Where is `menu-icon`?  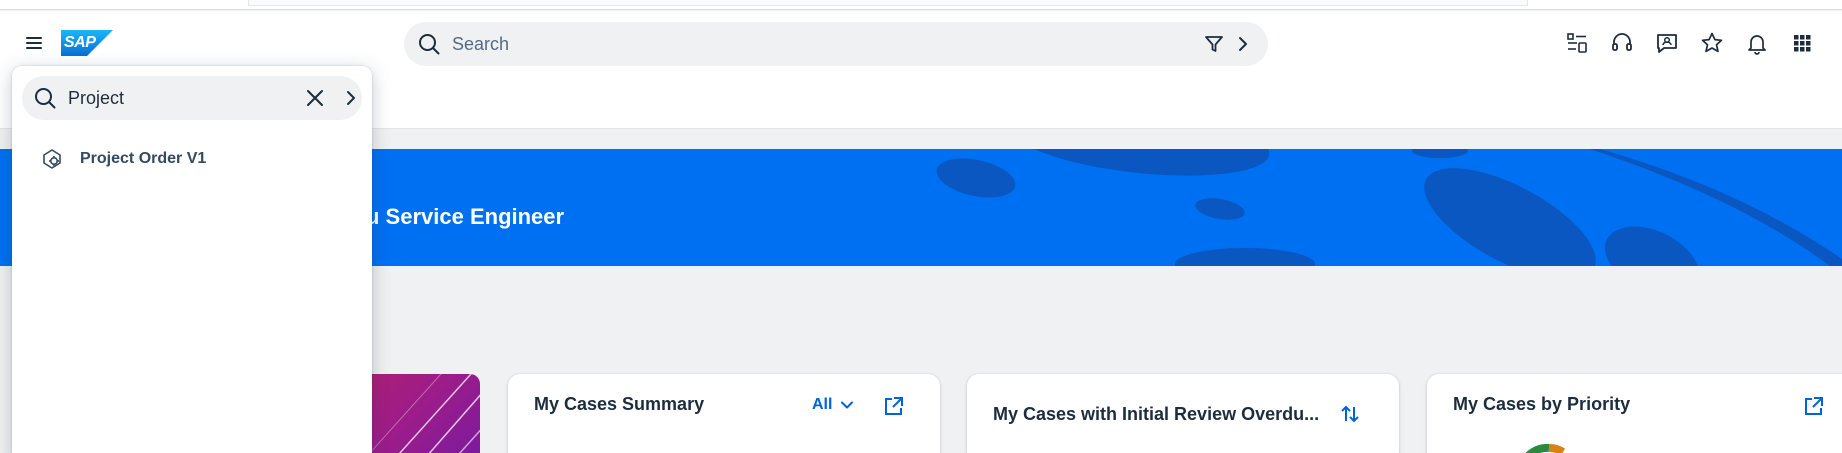 menu-icon is located at coordinates (34, 43).